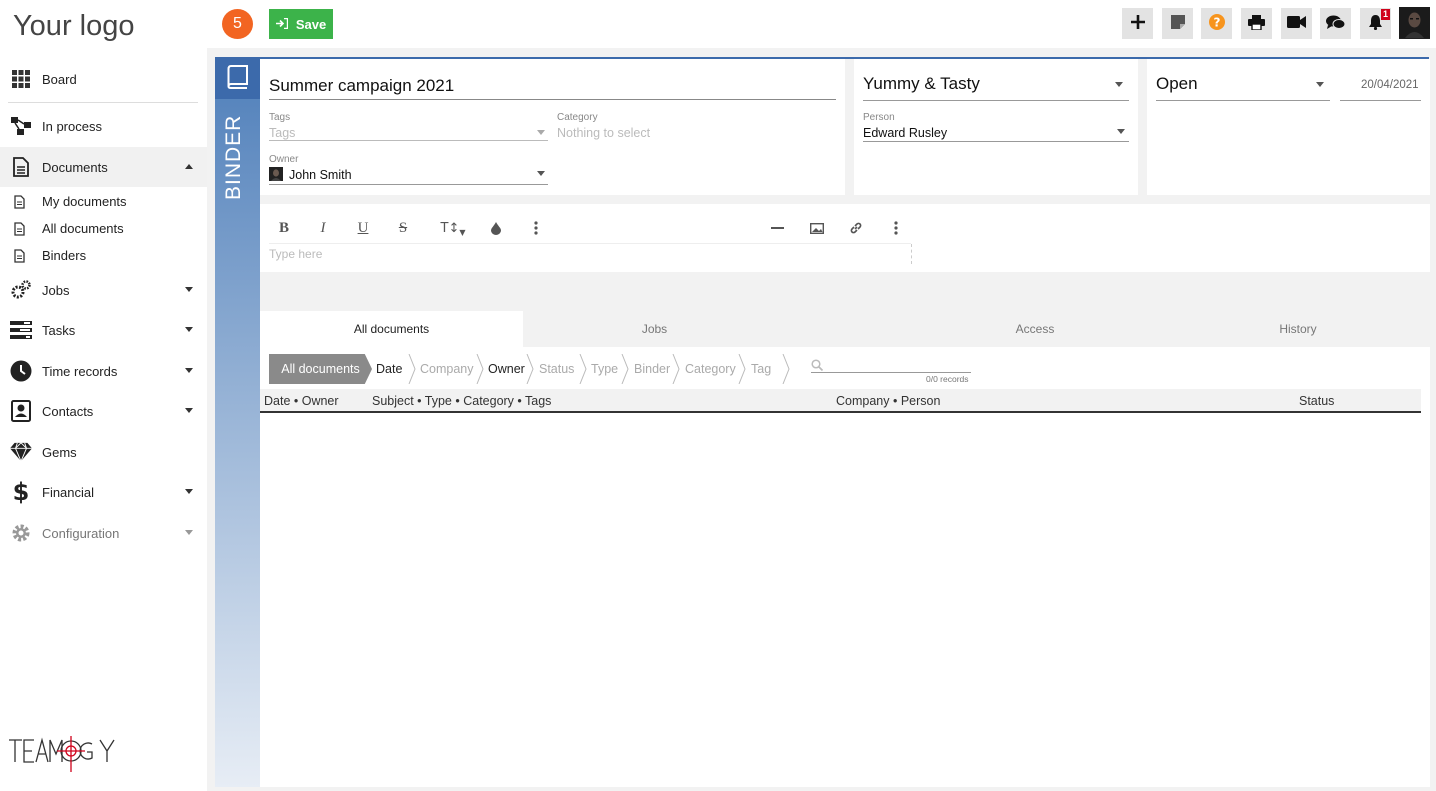  What do you see at coordinates (363, 228) in the screenshot?
I see `underline-icon: U` at bounding box center [363, 228].